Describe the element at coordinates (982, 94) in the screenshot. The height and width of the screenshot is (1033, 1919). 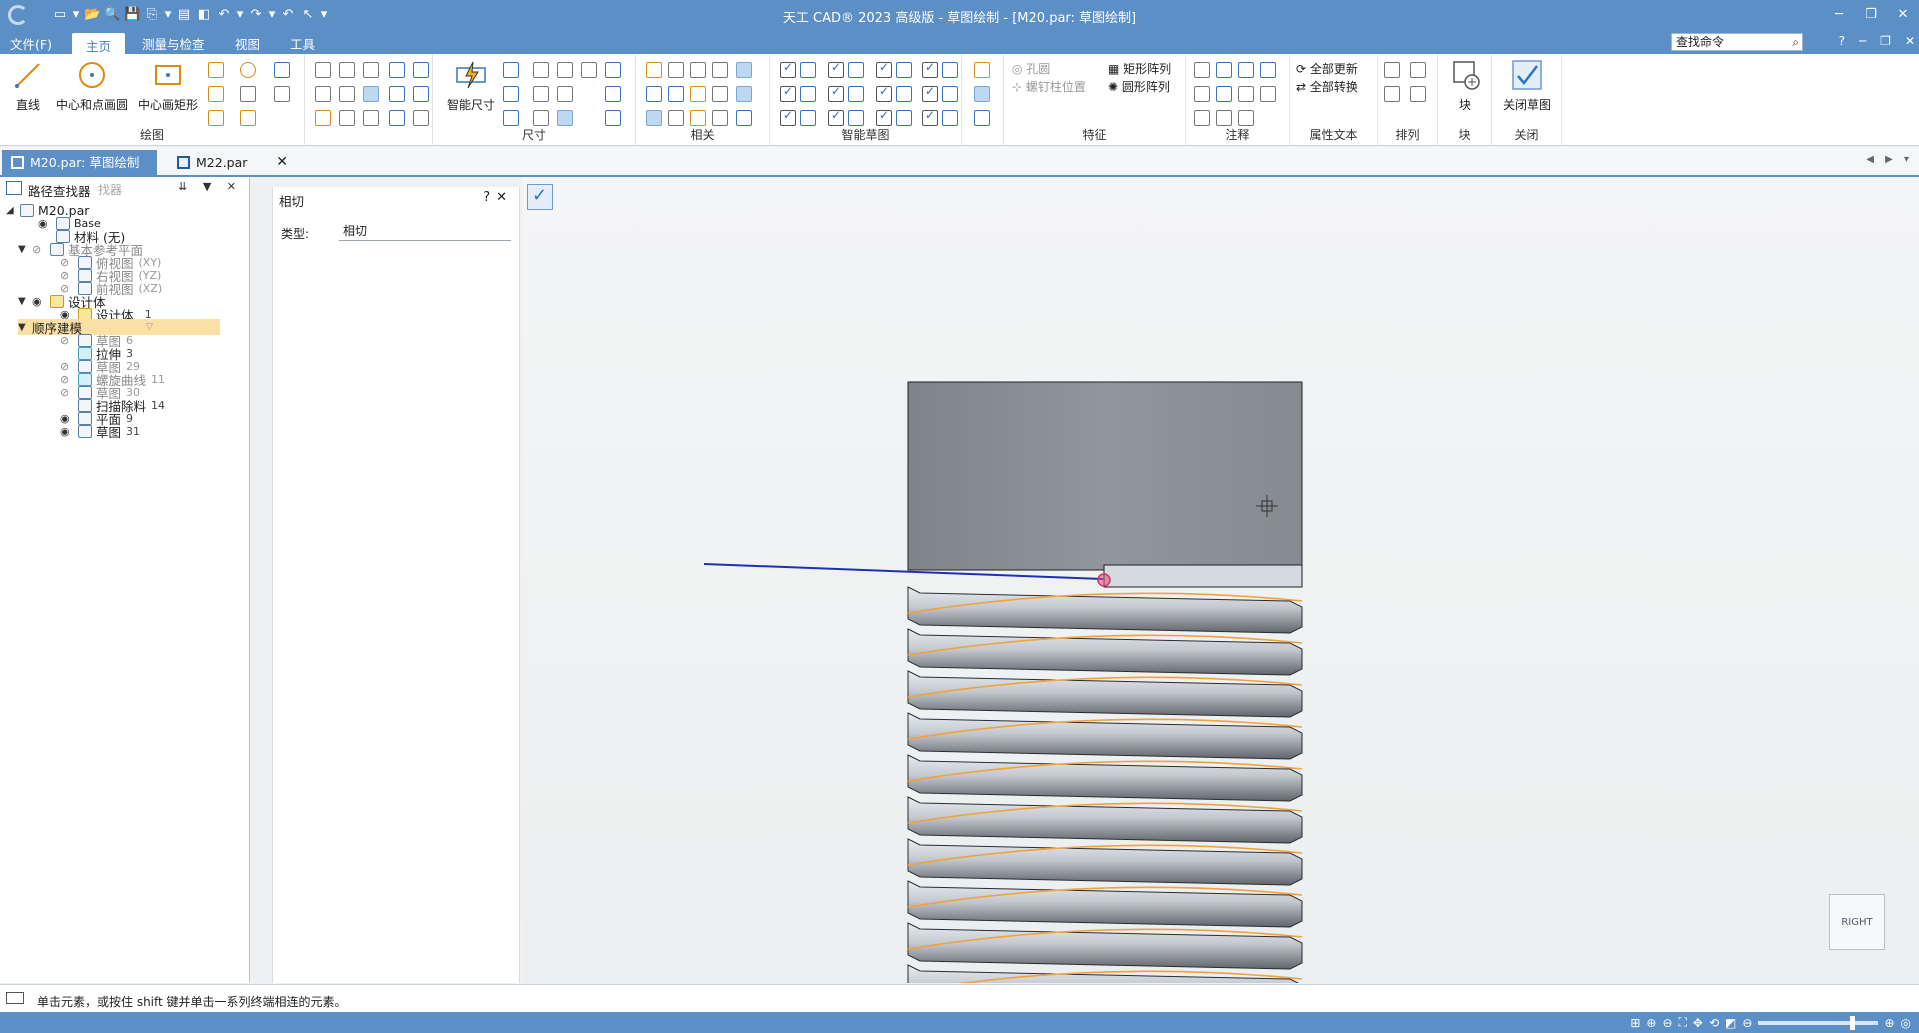
I see `relation-color-icon` at that location.